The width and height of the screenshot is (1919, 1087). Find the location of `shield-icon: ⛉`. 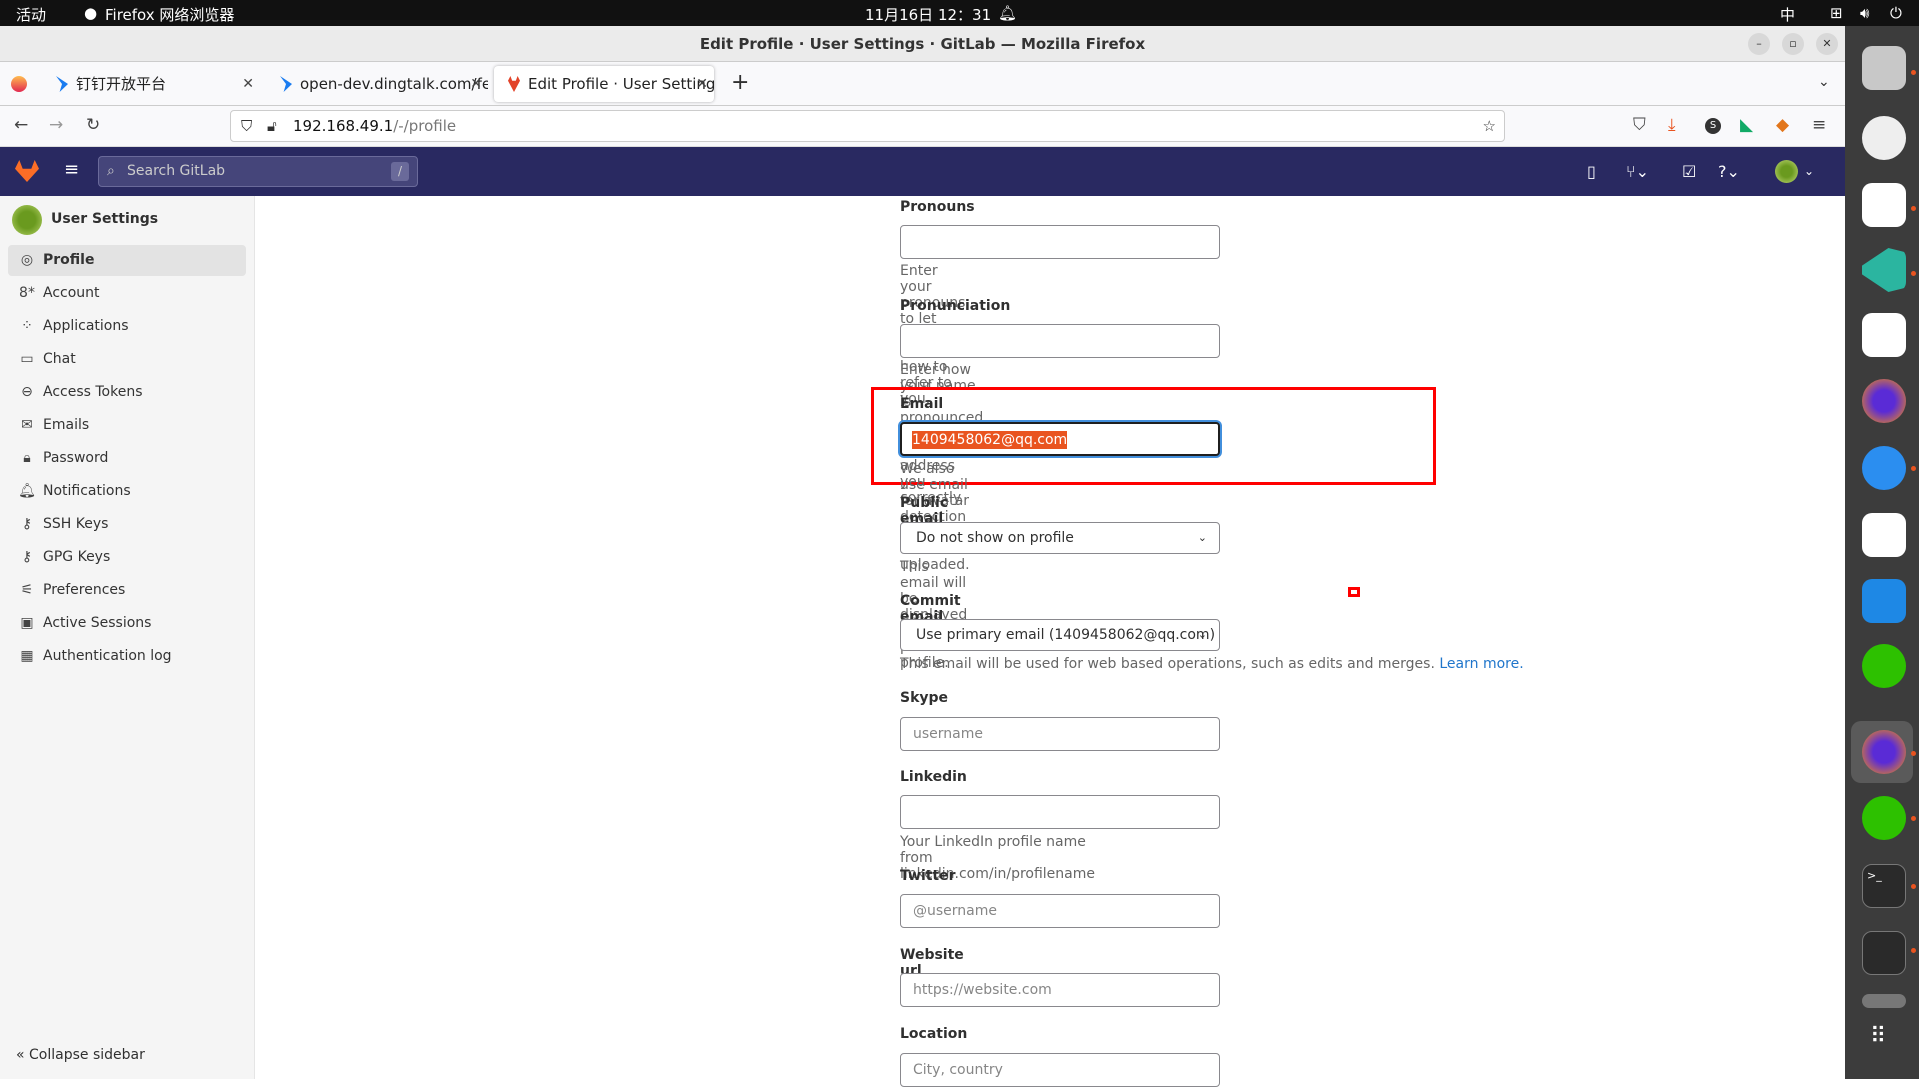

shield-icon: ⛉ is located at coordinates (246, 126).